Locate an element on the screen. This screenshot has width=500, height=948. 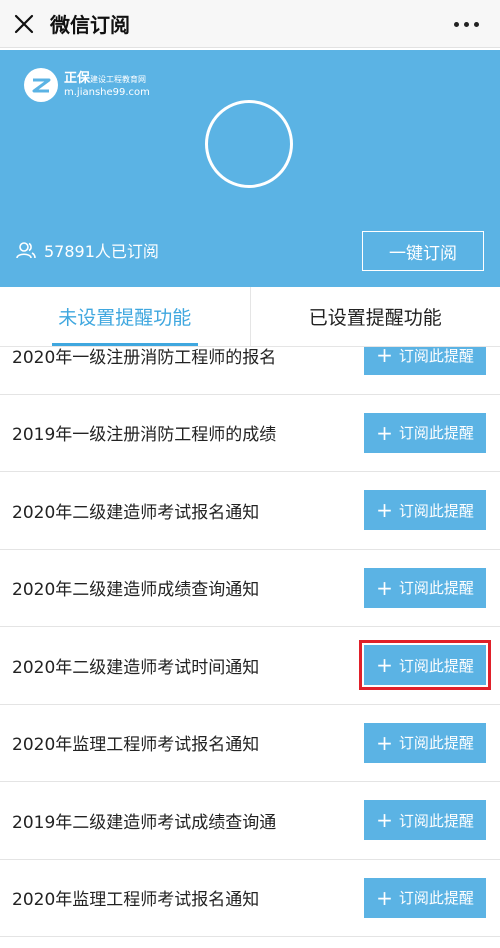
tab-bar: 未设置提醒功能 已设置提醒功能 is located at coordinates (250, 317).